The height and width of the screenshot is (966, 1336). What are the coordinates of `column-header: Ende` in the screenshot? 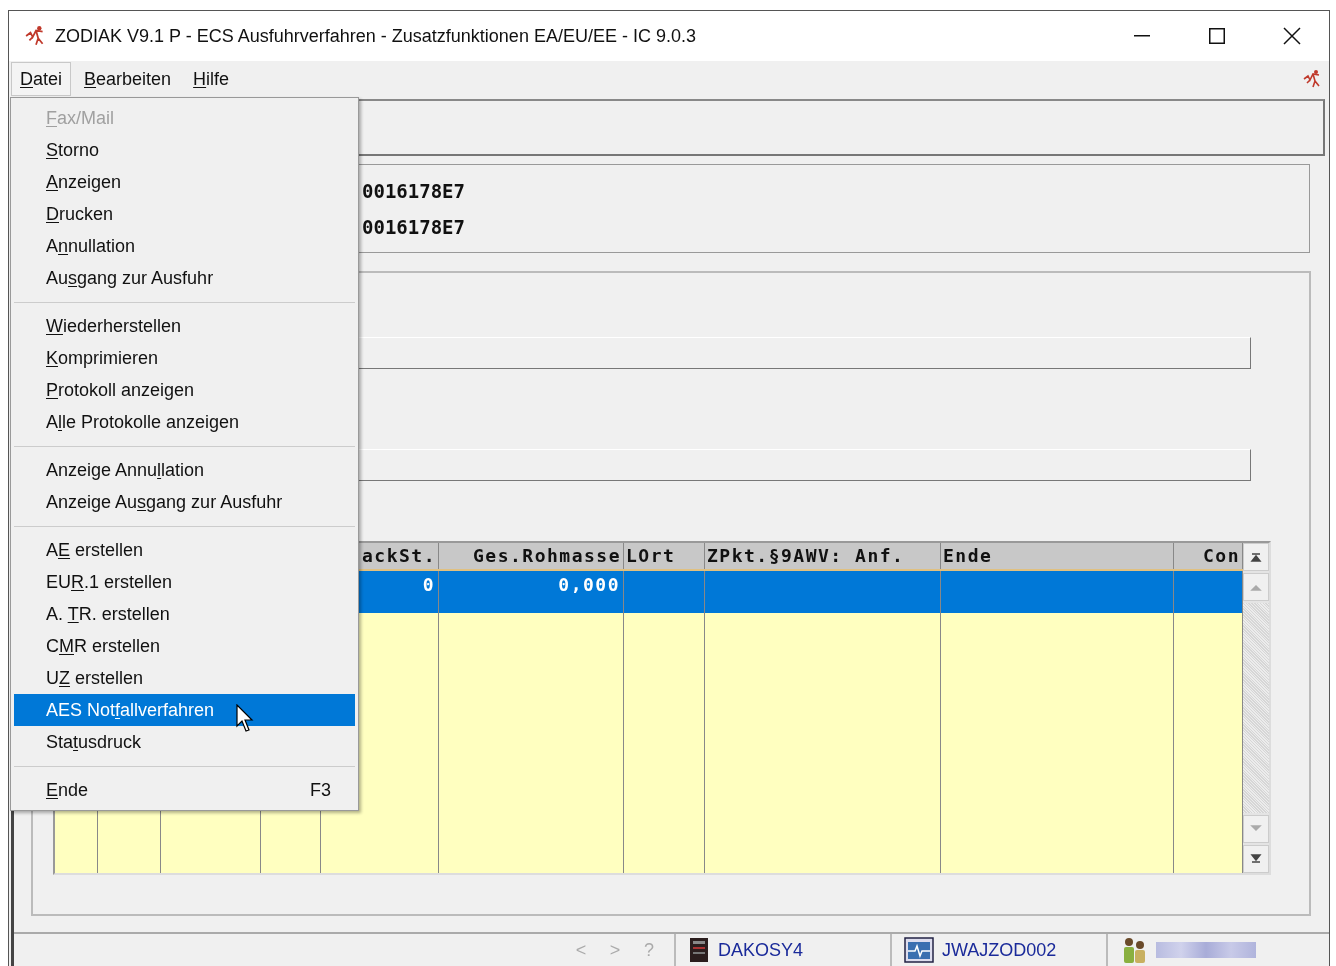 It's located at (1057, 556).